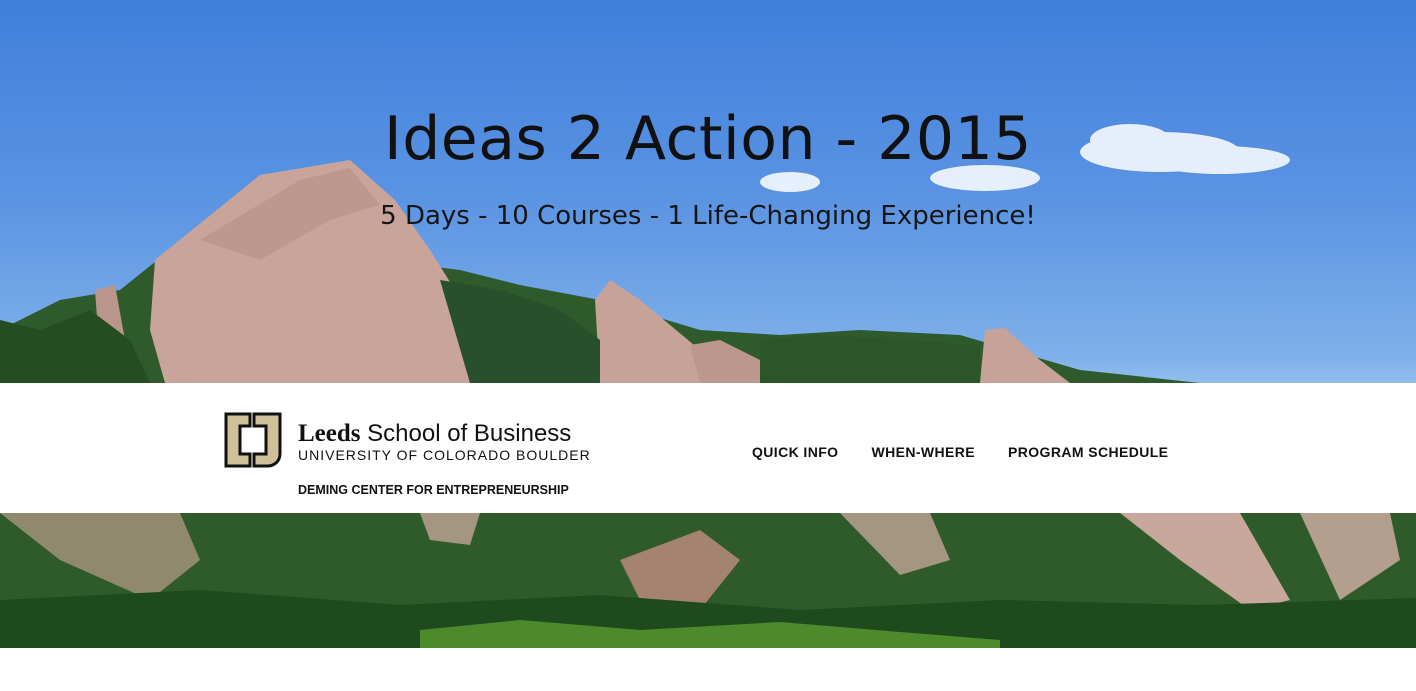  Describe the element at coordinates (795, 452) in the screenshot. I see `nav-quick-info: QUICK INFO` at that location.